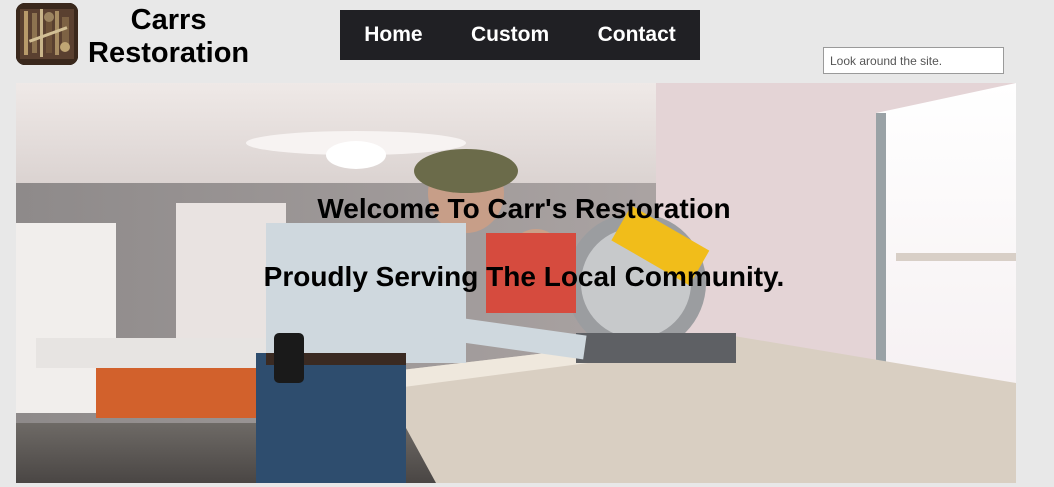 The image size is (1054, 487). I want to click on tools-logo-icon, so click(47, 34).